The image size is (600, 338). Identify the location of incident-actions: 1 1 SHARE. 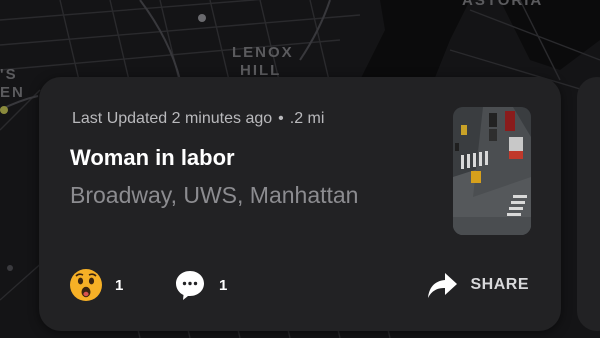
(300, 285).